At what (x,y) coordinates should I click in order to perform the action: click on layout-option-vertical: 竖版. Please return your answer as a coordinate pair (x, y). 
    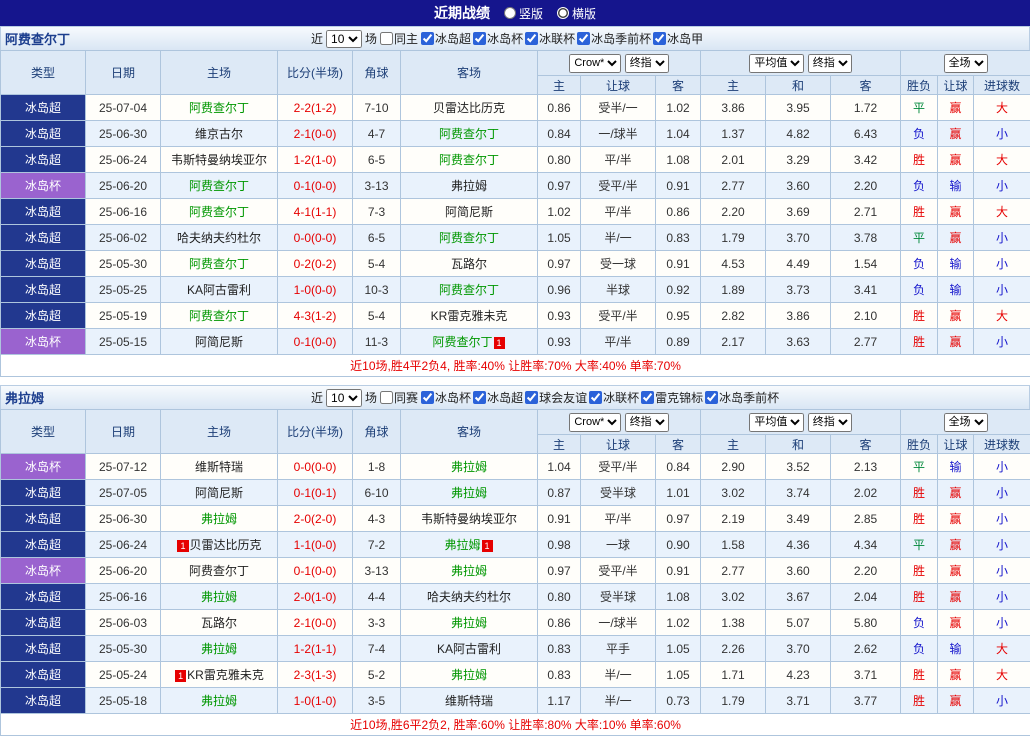
    Looking at the image, I should click on (523, 13).